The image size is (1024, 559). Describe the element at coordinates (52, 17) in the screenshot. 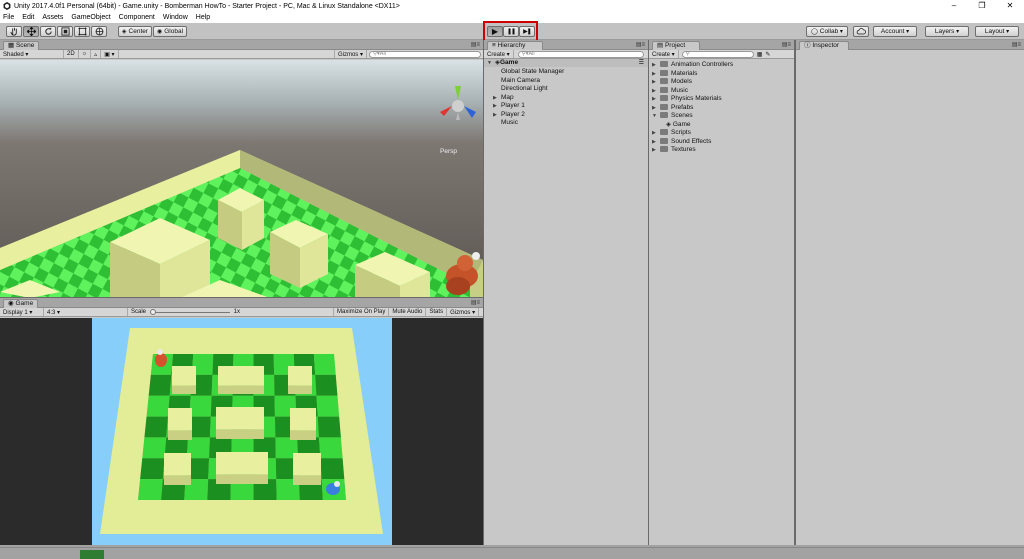

I see `menu-assets: Assets` at that location.